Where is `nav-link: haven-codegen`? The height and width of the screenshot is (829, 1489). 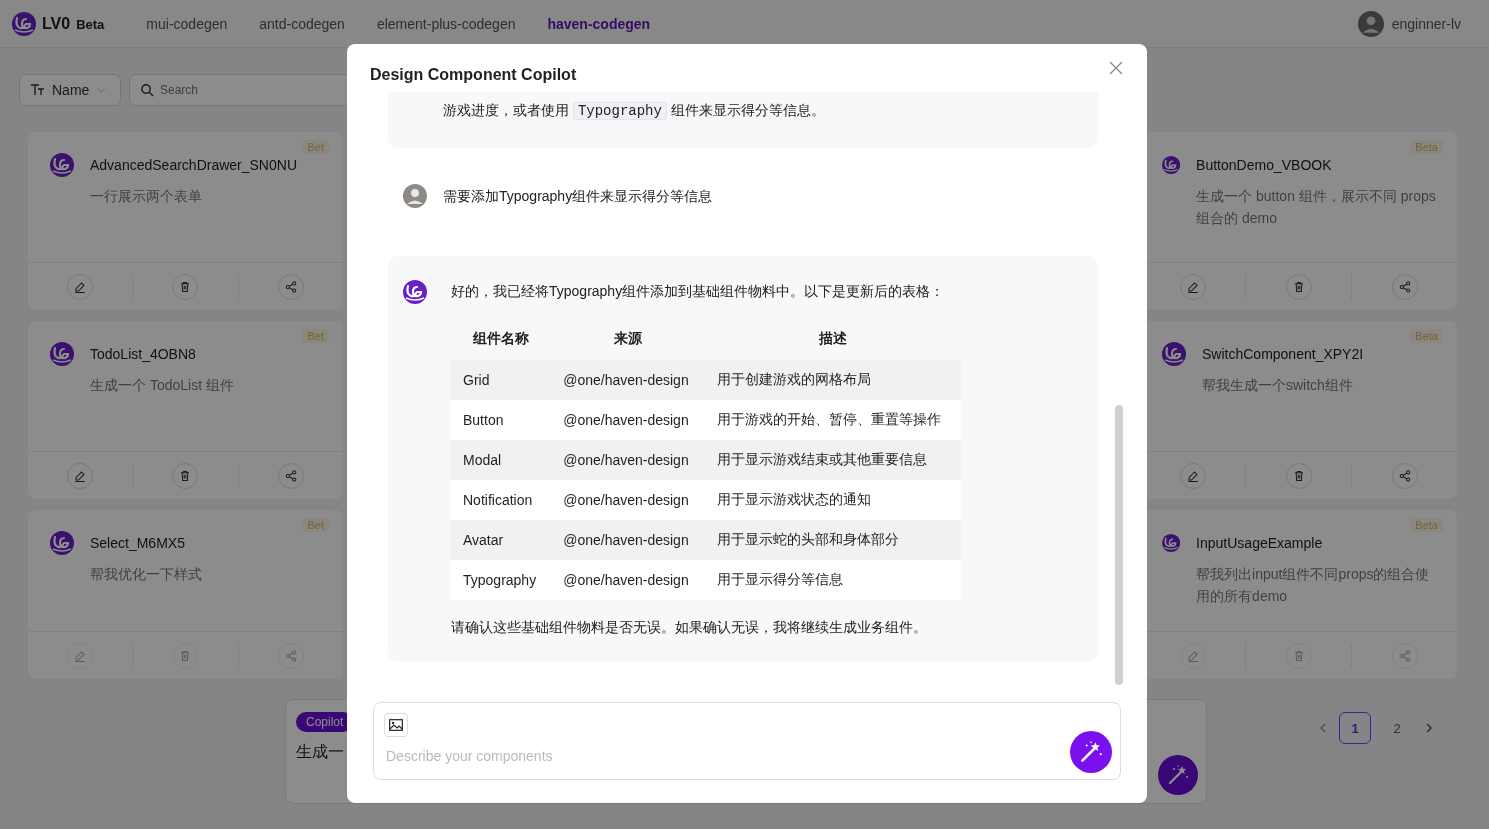 nav-link: haven-codegen is located at coordinates (599, 23).